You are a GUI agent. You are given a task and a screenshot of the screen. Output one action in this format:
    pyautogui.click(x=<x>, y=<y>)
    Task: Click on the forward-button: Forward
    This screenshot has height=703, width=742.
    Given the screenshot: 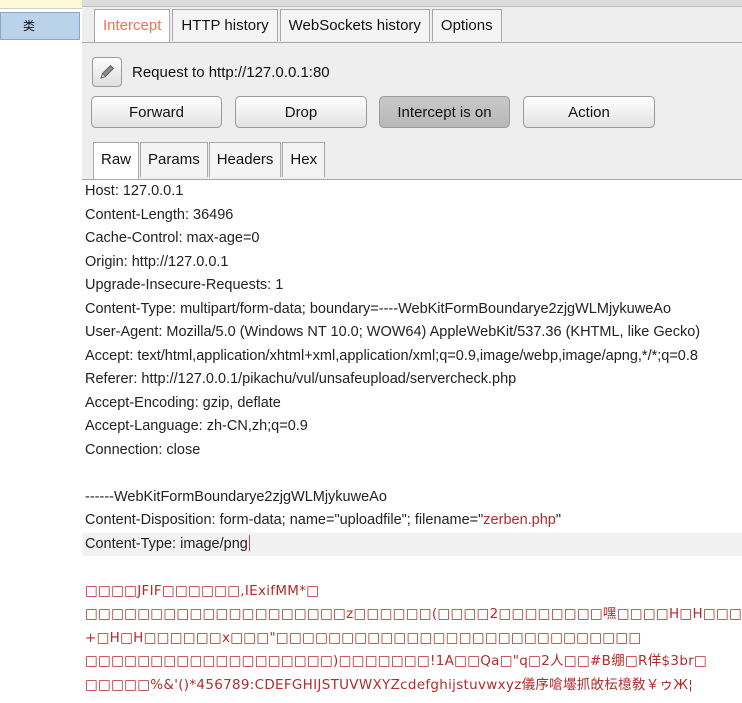 What is the action you would take?
    pyautogui.click(x=156, y=112)
    